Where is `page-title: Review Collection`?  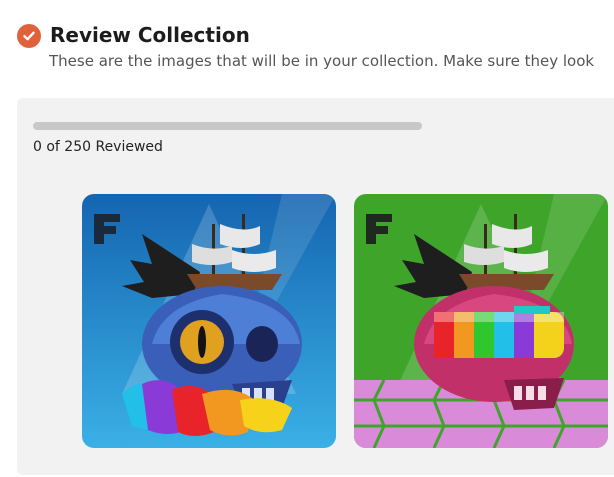
page-title: Review Collection is located at coordinates (150, 35).